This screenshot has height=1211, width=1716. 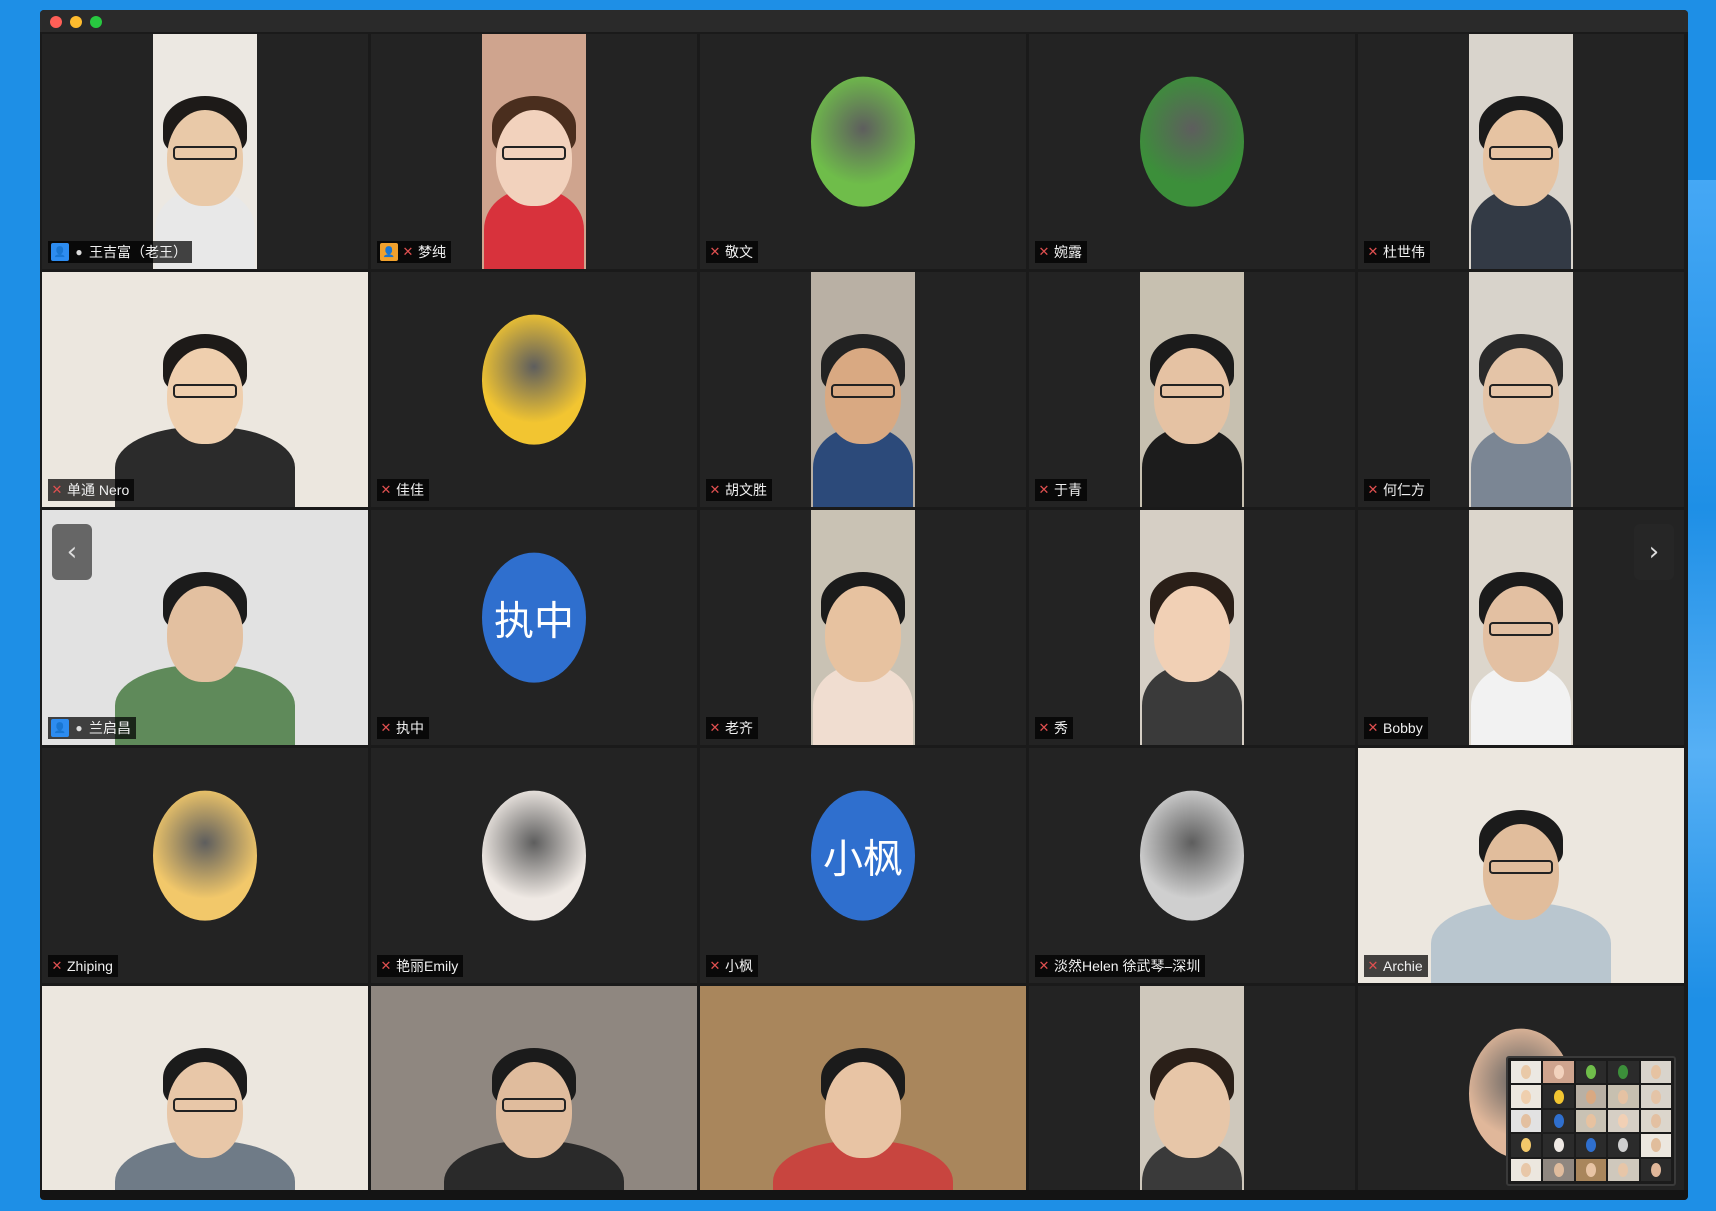 I want to click on participant-tile: ✕ 杜世伟, so click(x=1521, y=151).